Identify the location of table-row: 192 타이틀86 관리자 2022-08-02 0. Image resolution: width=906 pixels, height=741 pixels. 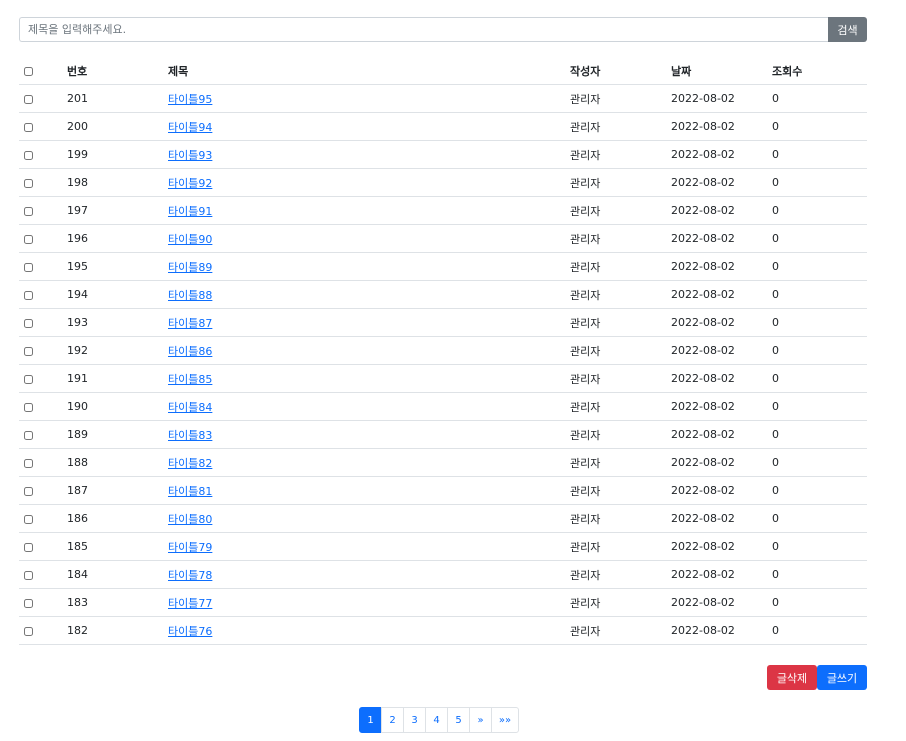
(443, 350).